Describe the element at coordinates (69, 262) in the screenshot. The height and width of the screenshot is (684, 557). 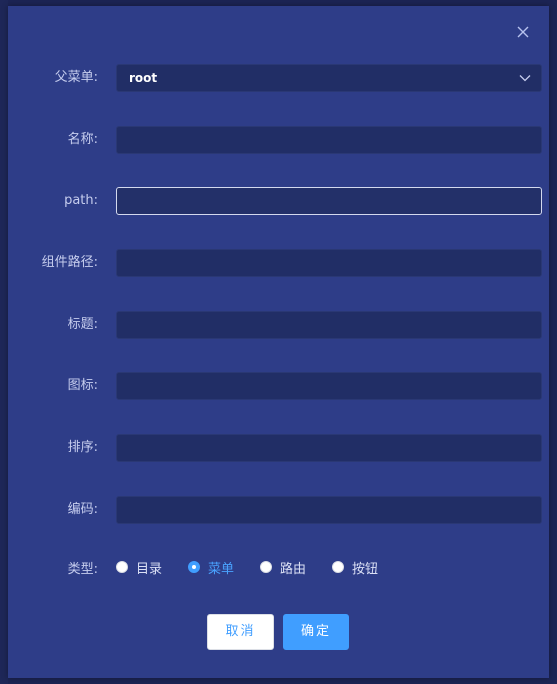
I see `component-path-label: 组件路径:` at that location.